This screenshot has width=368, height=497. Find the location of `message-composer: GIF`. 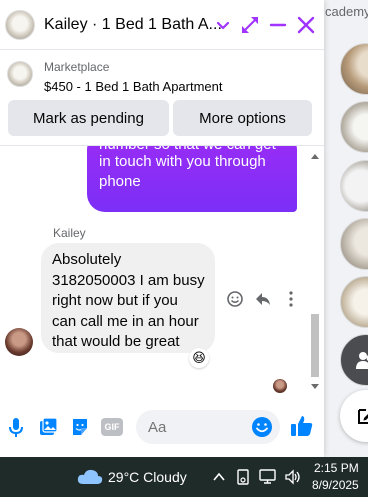

message-composer: GIF is located at coordinates (162, 428).